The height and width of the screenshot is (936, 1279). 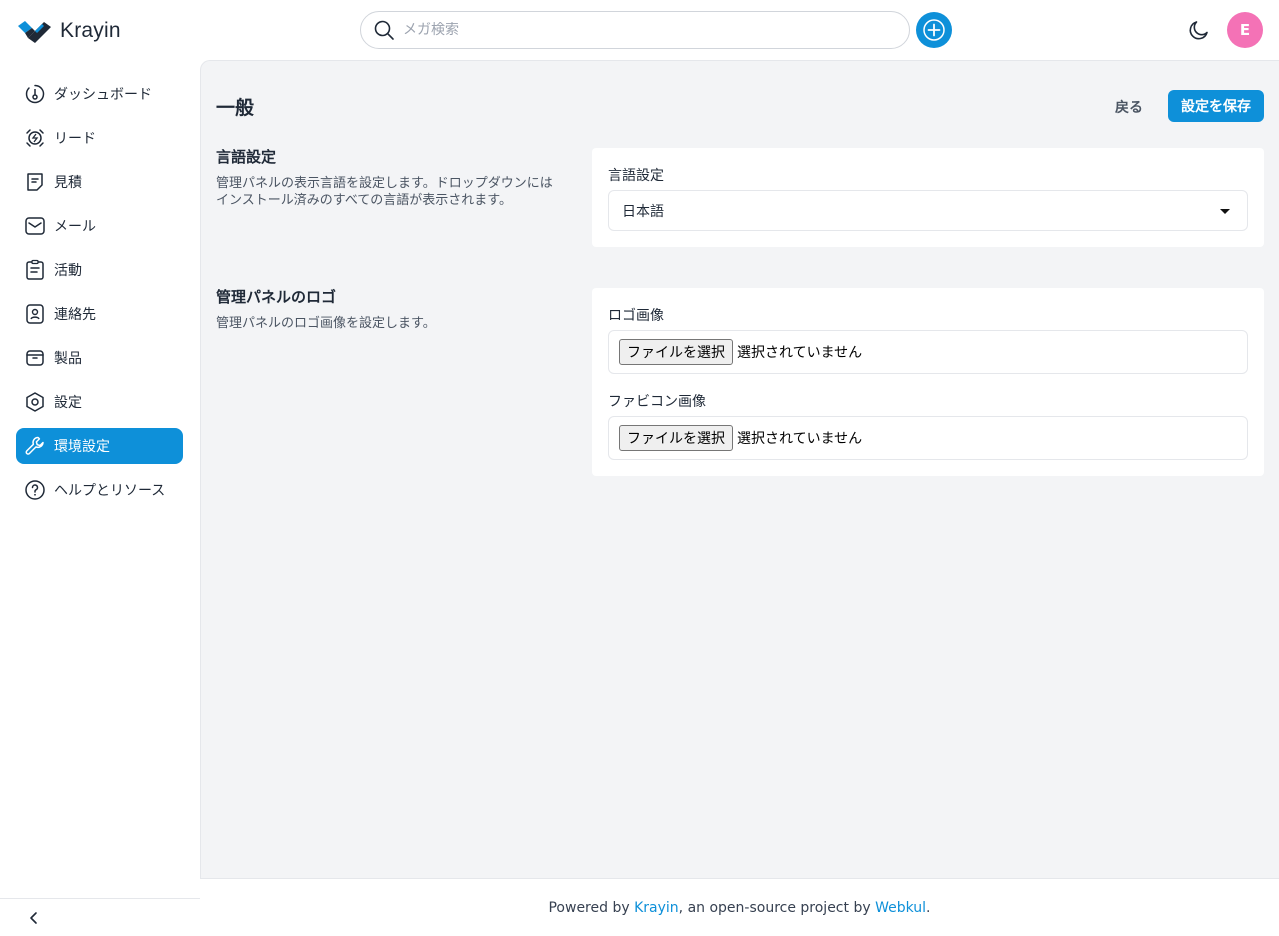 I want to click on footer-middle: , an open-source project by, so click(x=774, y=907).